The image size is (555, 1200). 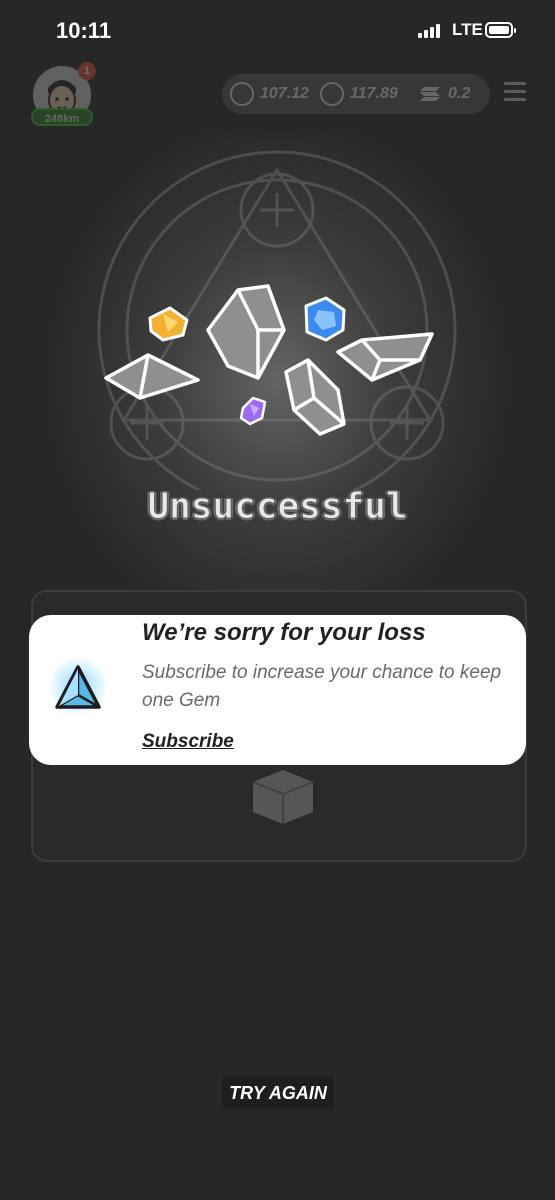 I want to click on network-type: LTE, so click(x=467, y=29).